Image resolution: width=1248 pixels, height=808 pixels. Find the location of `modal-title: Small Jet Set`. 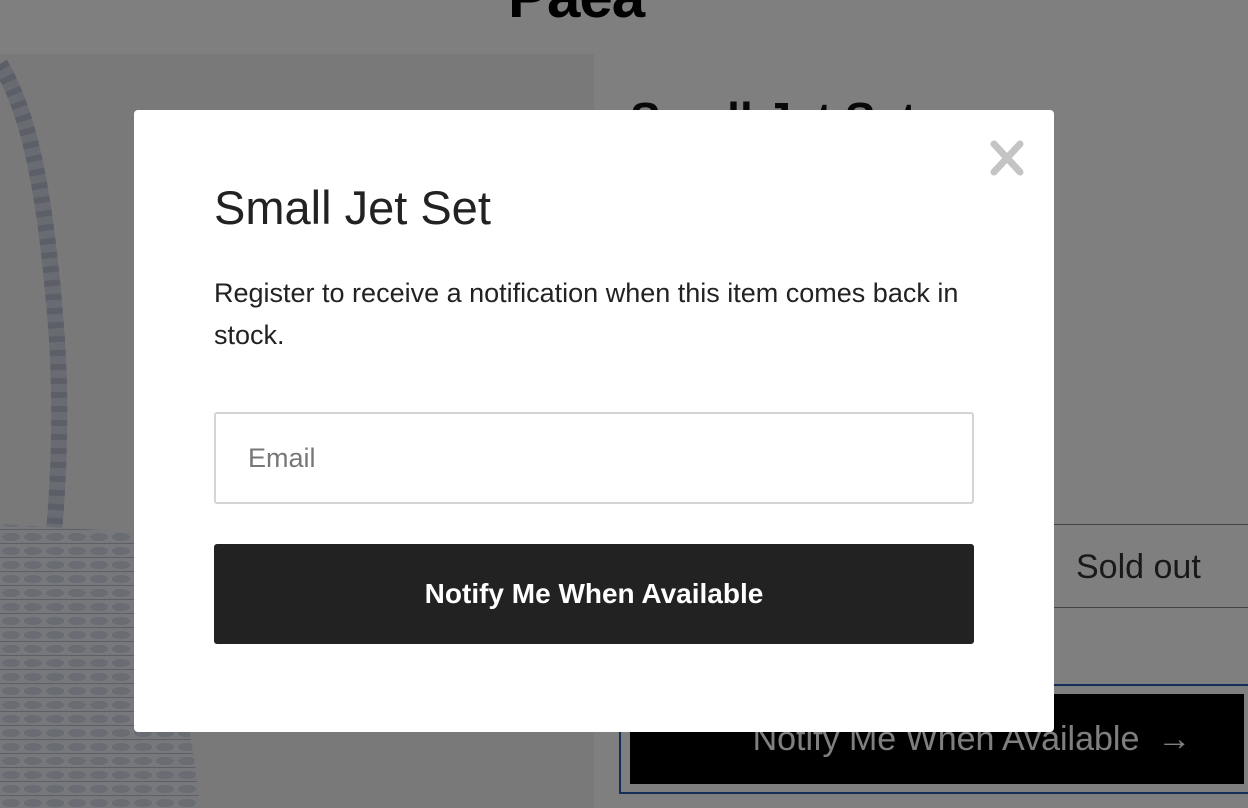

modal-title: Small Jet Set is located at coordinates (352, 207).